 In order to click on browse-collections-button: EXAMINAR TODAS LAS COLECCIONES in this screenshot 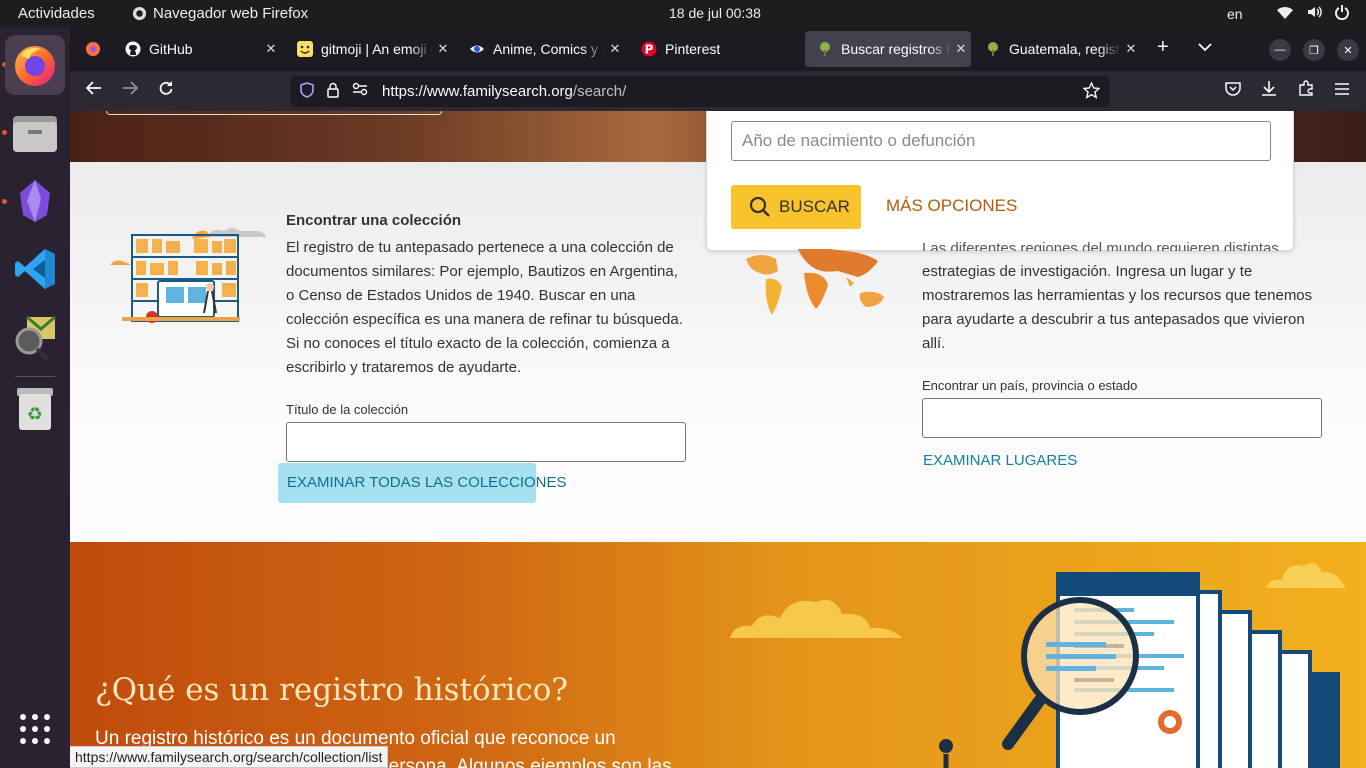, I will do `click(422, 483)`.